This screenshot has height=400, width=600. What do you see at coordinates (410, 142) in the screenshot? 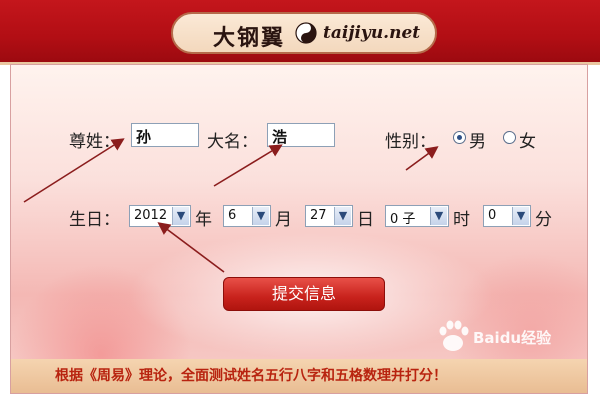
I see `gender-label: 性别：` at bounding box center [410, 142].